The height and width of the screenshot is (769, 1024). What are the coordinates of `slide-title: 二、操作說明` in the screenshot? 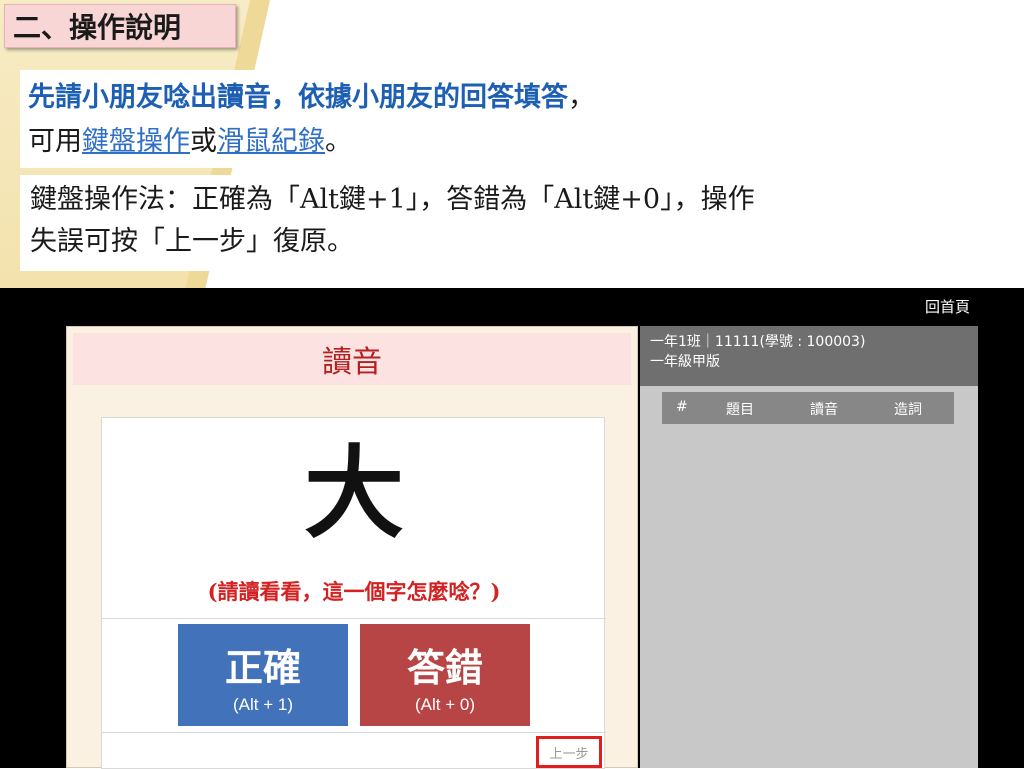 It's located at (120, 26).